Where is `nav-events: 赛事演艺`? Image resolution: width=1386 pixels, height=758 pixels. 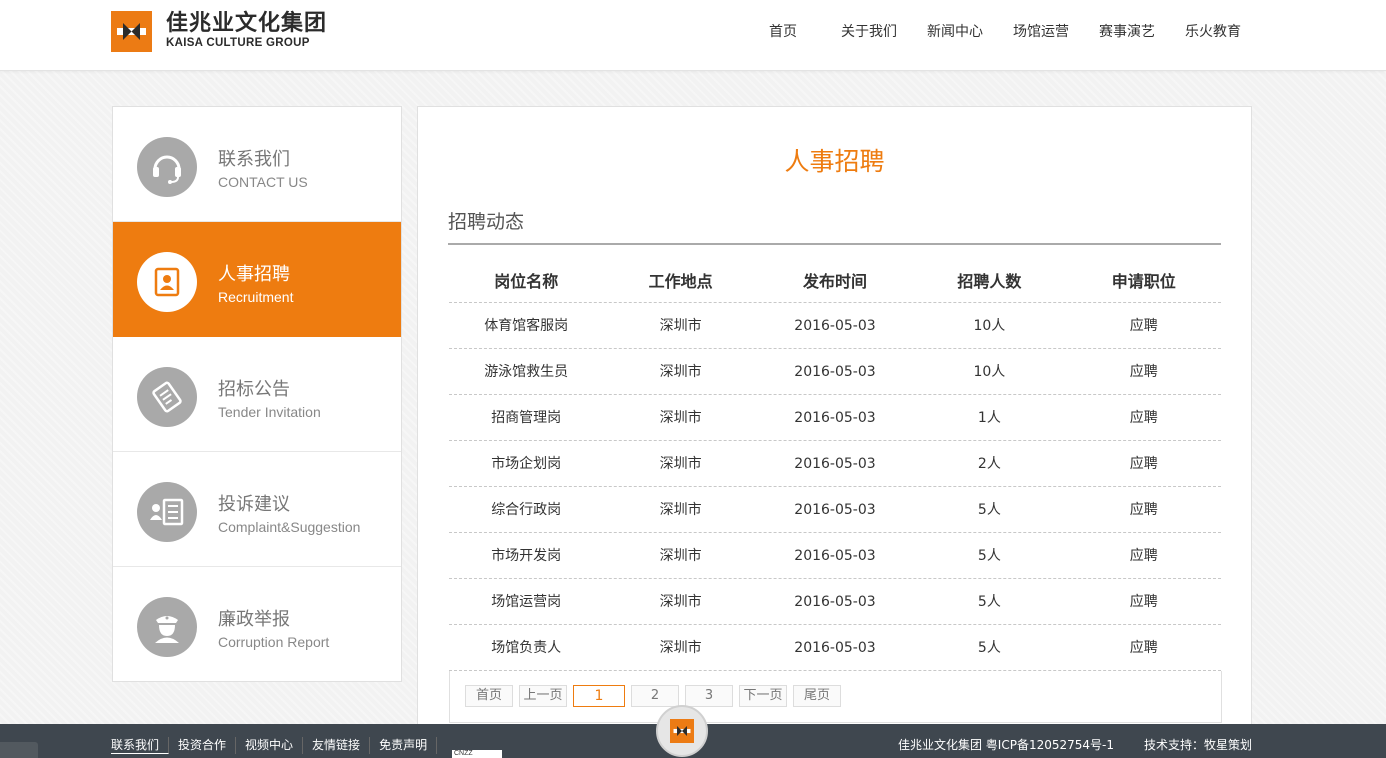 nav-events: 赛事演艺 is located at coordinates (1127, 32).